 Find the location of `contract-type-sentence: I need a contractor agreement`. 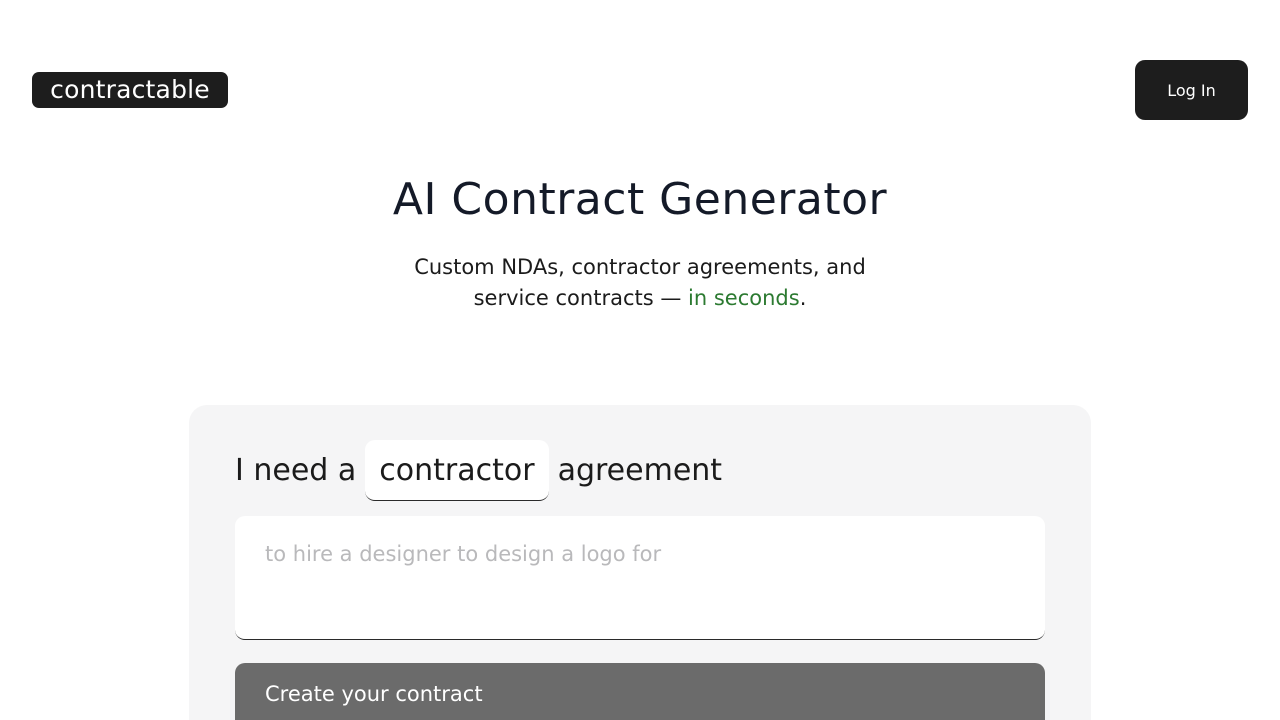

contract-type-sentence: I need a contractor agreement is located at coordinates (478, 470).